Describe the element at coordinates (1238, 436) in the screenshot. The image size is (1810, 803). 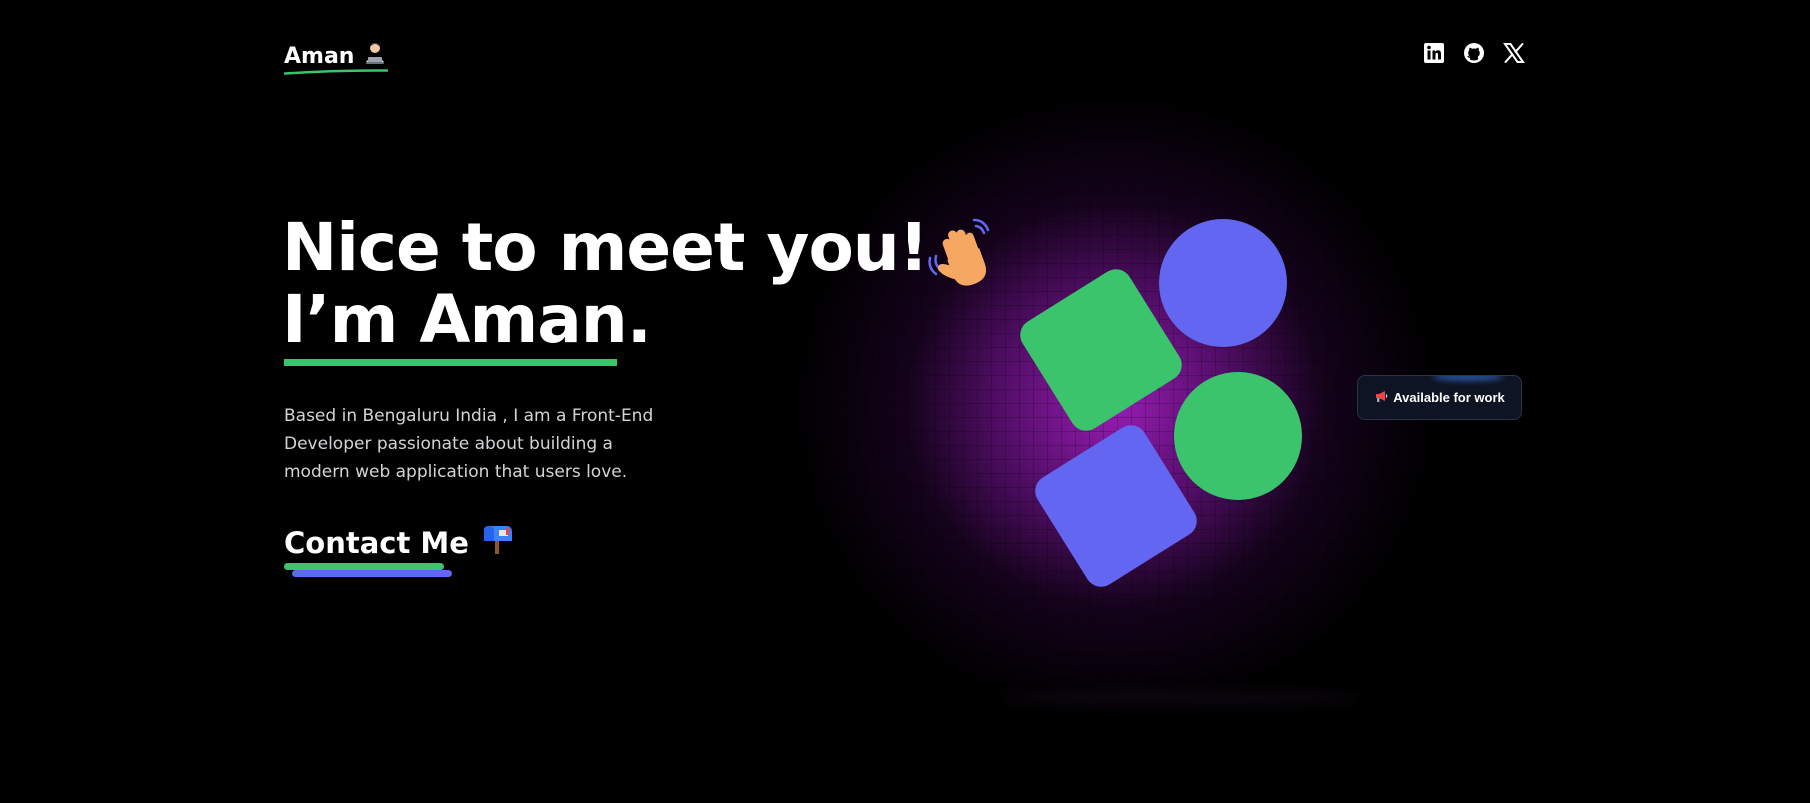
I see `green-circle-shape` at that location.